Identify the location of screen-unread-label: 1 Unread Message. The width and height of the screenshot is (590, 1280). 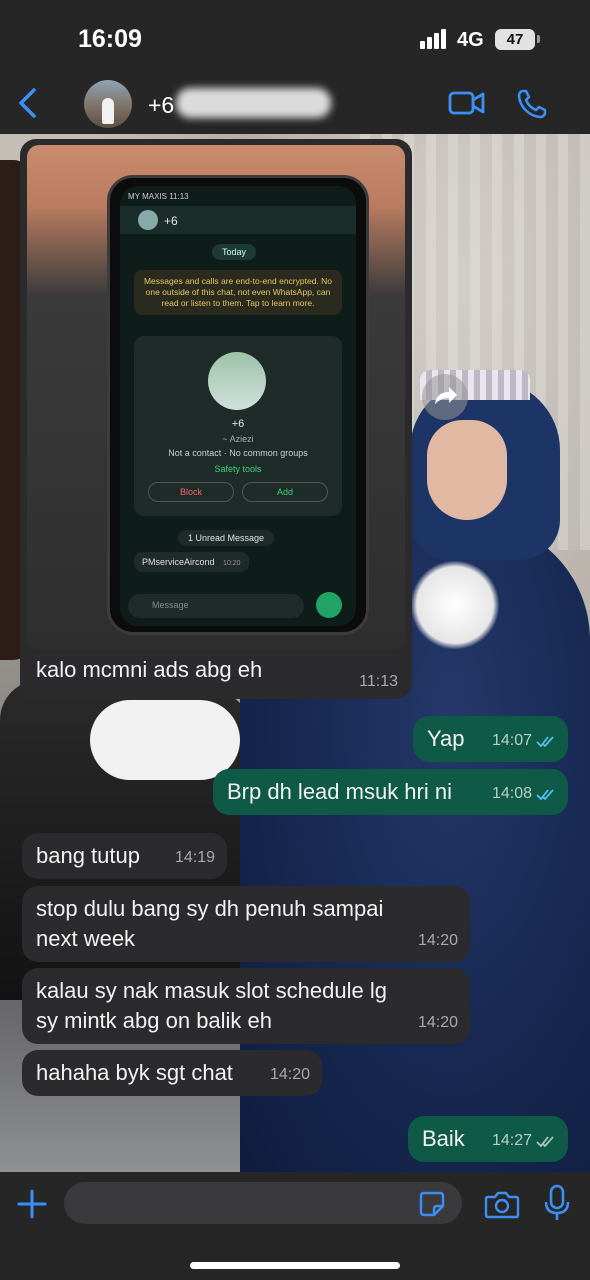
(226, 538).